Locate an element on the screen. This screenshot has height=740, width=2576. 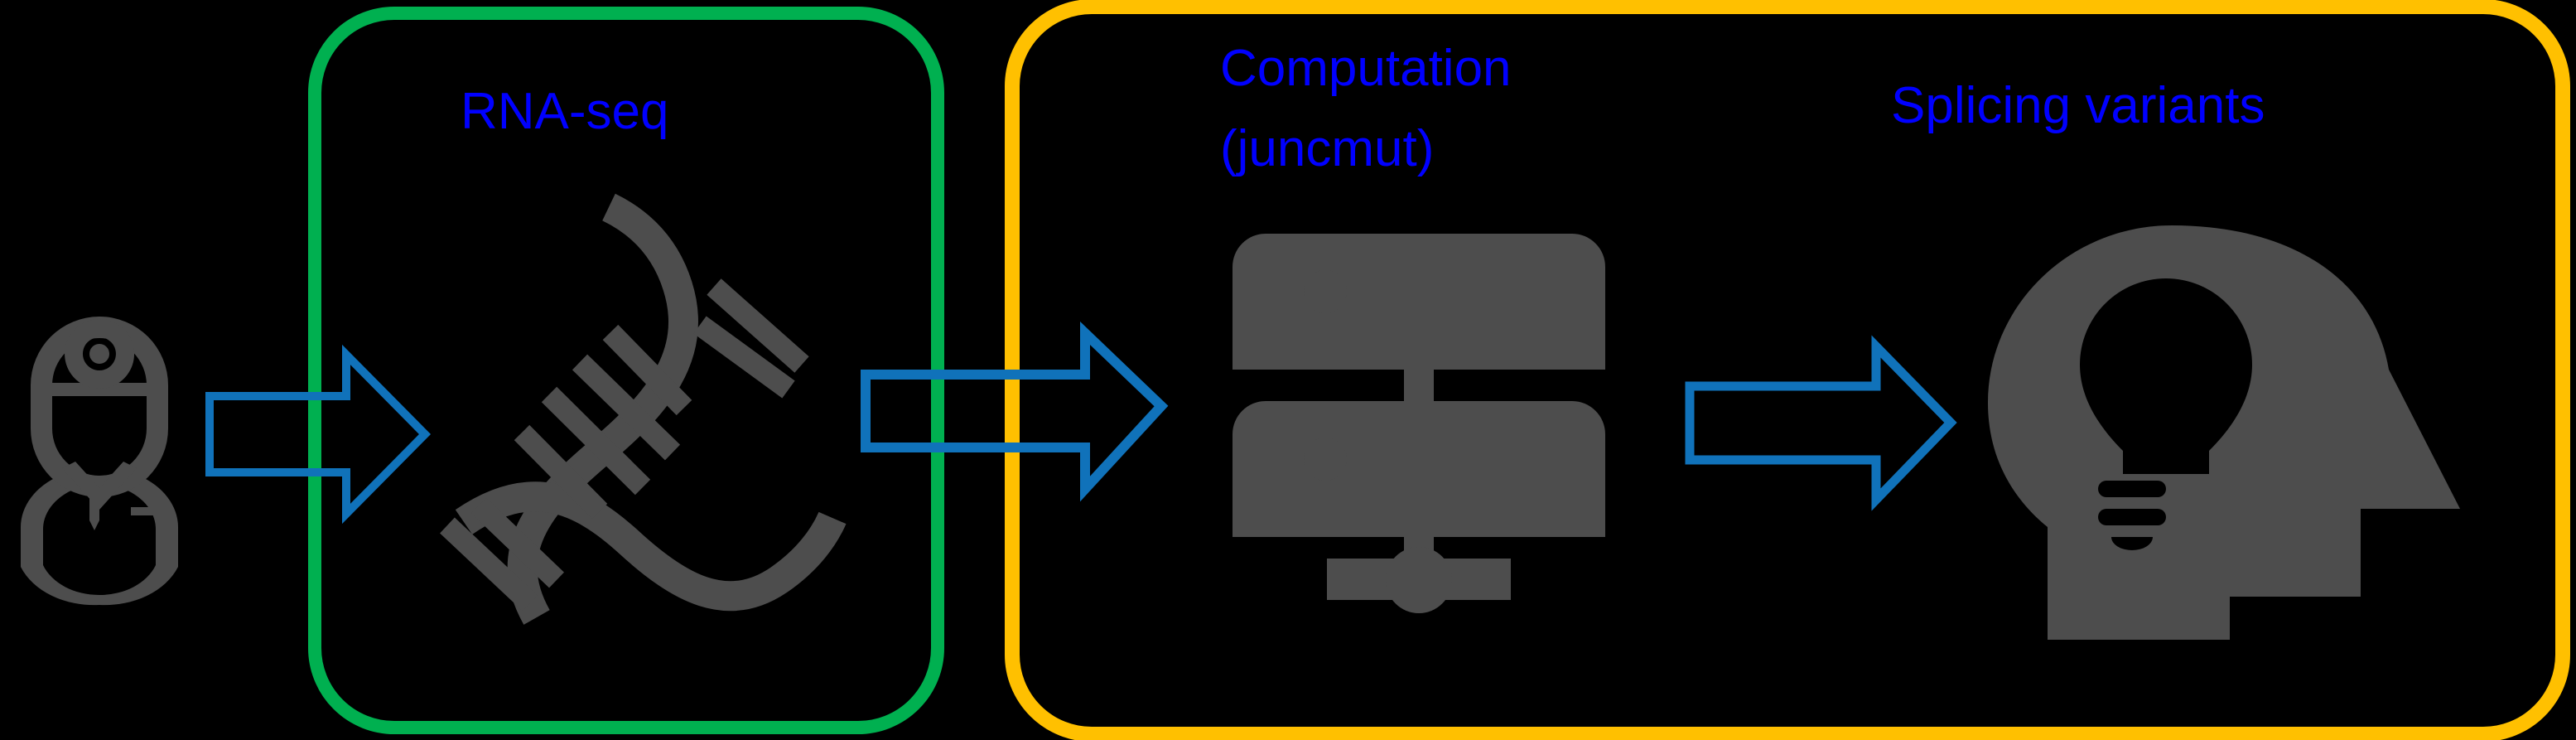
arrow-server-to-head is located at coordinates (1821, 423).